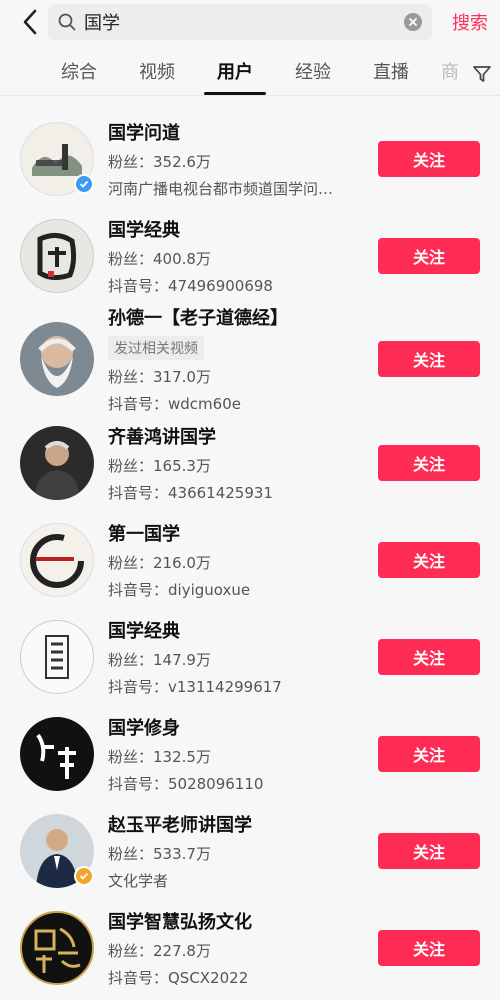 The height and width of the screenshot is (1000, 500). What do you see at coordinates (180, 825) in the screenshot?
I see `user-name: 赵玉平老师讲国学` at bounding box center [180, 825].